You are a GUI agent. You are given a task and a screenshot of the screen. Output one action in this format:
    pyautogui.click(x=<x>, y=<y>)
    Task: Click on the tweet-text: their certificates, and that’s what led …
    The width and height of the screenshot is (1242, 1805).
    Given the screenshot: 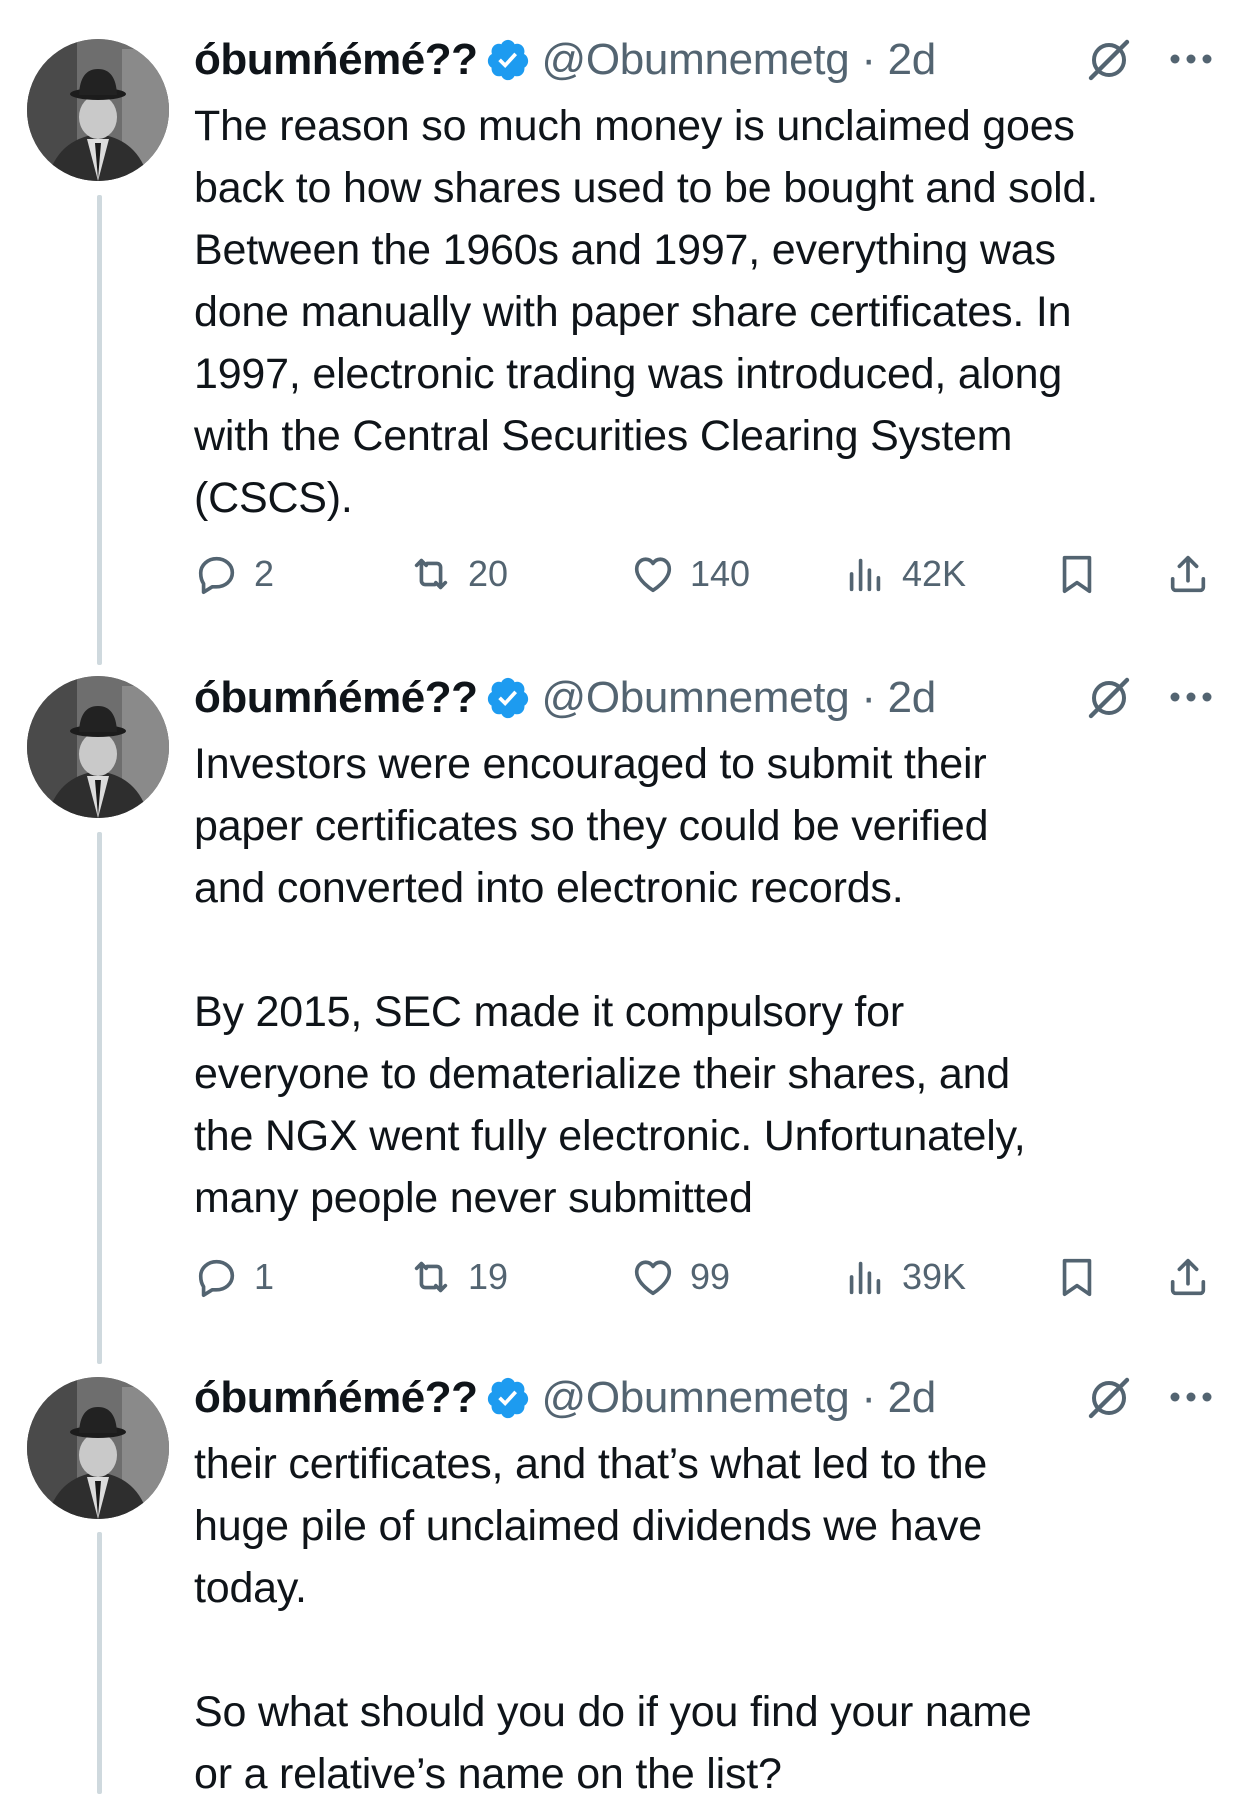 What is the action you would take?
    pyautogui.click(x=613, y=1619)
    